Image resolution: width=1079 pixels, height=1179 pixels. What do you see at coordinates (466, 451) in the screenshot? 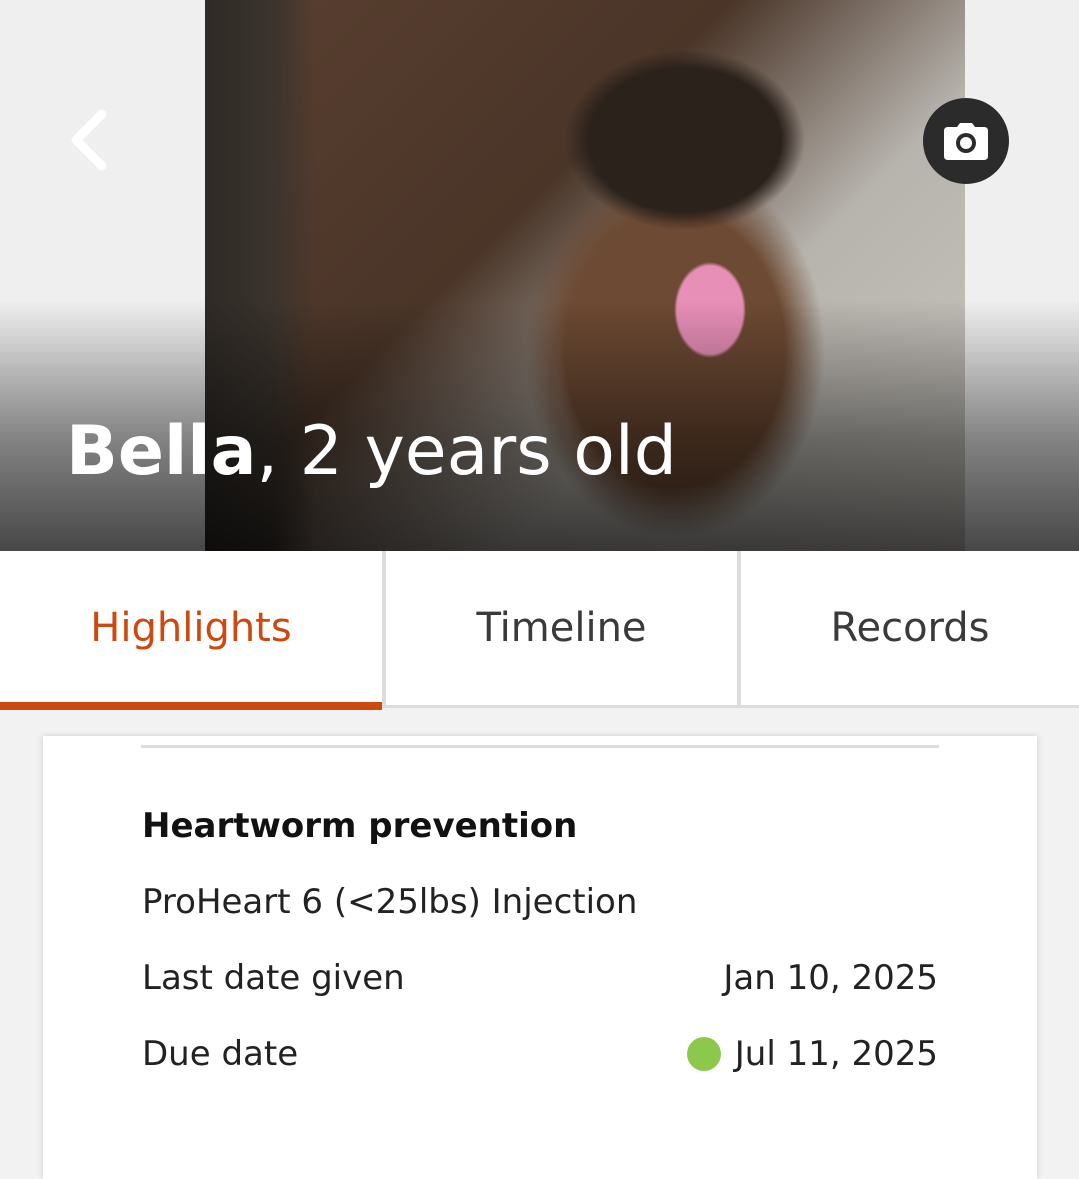
I see `pet-age: , 2 years old` at bounding box center [466, 451].